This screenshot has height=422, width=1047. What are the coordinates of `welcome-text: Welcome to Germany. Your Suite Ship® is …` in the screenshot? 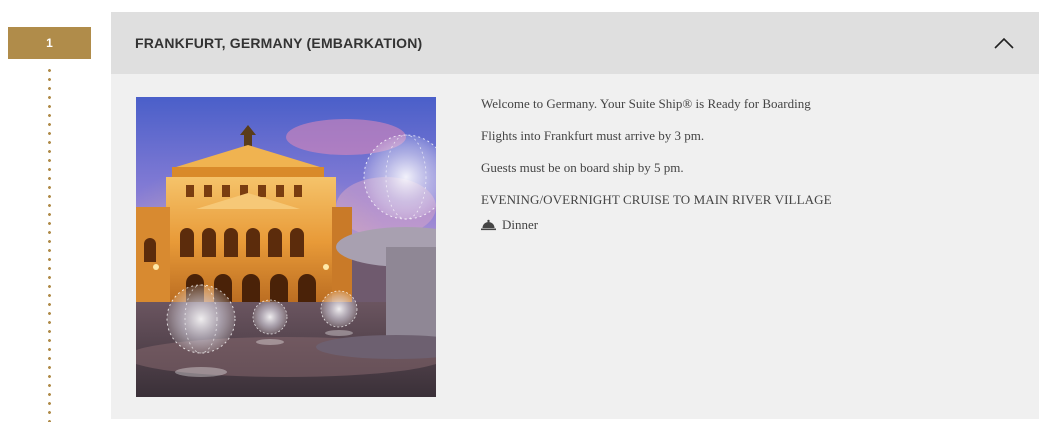 It's located at (646, 103).